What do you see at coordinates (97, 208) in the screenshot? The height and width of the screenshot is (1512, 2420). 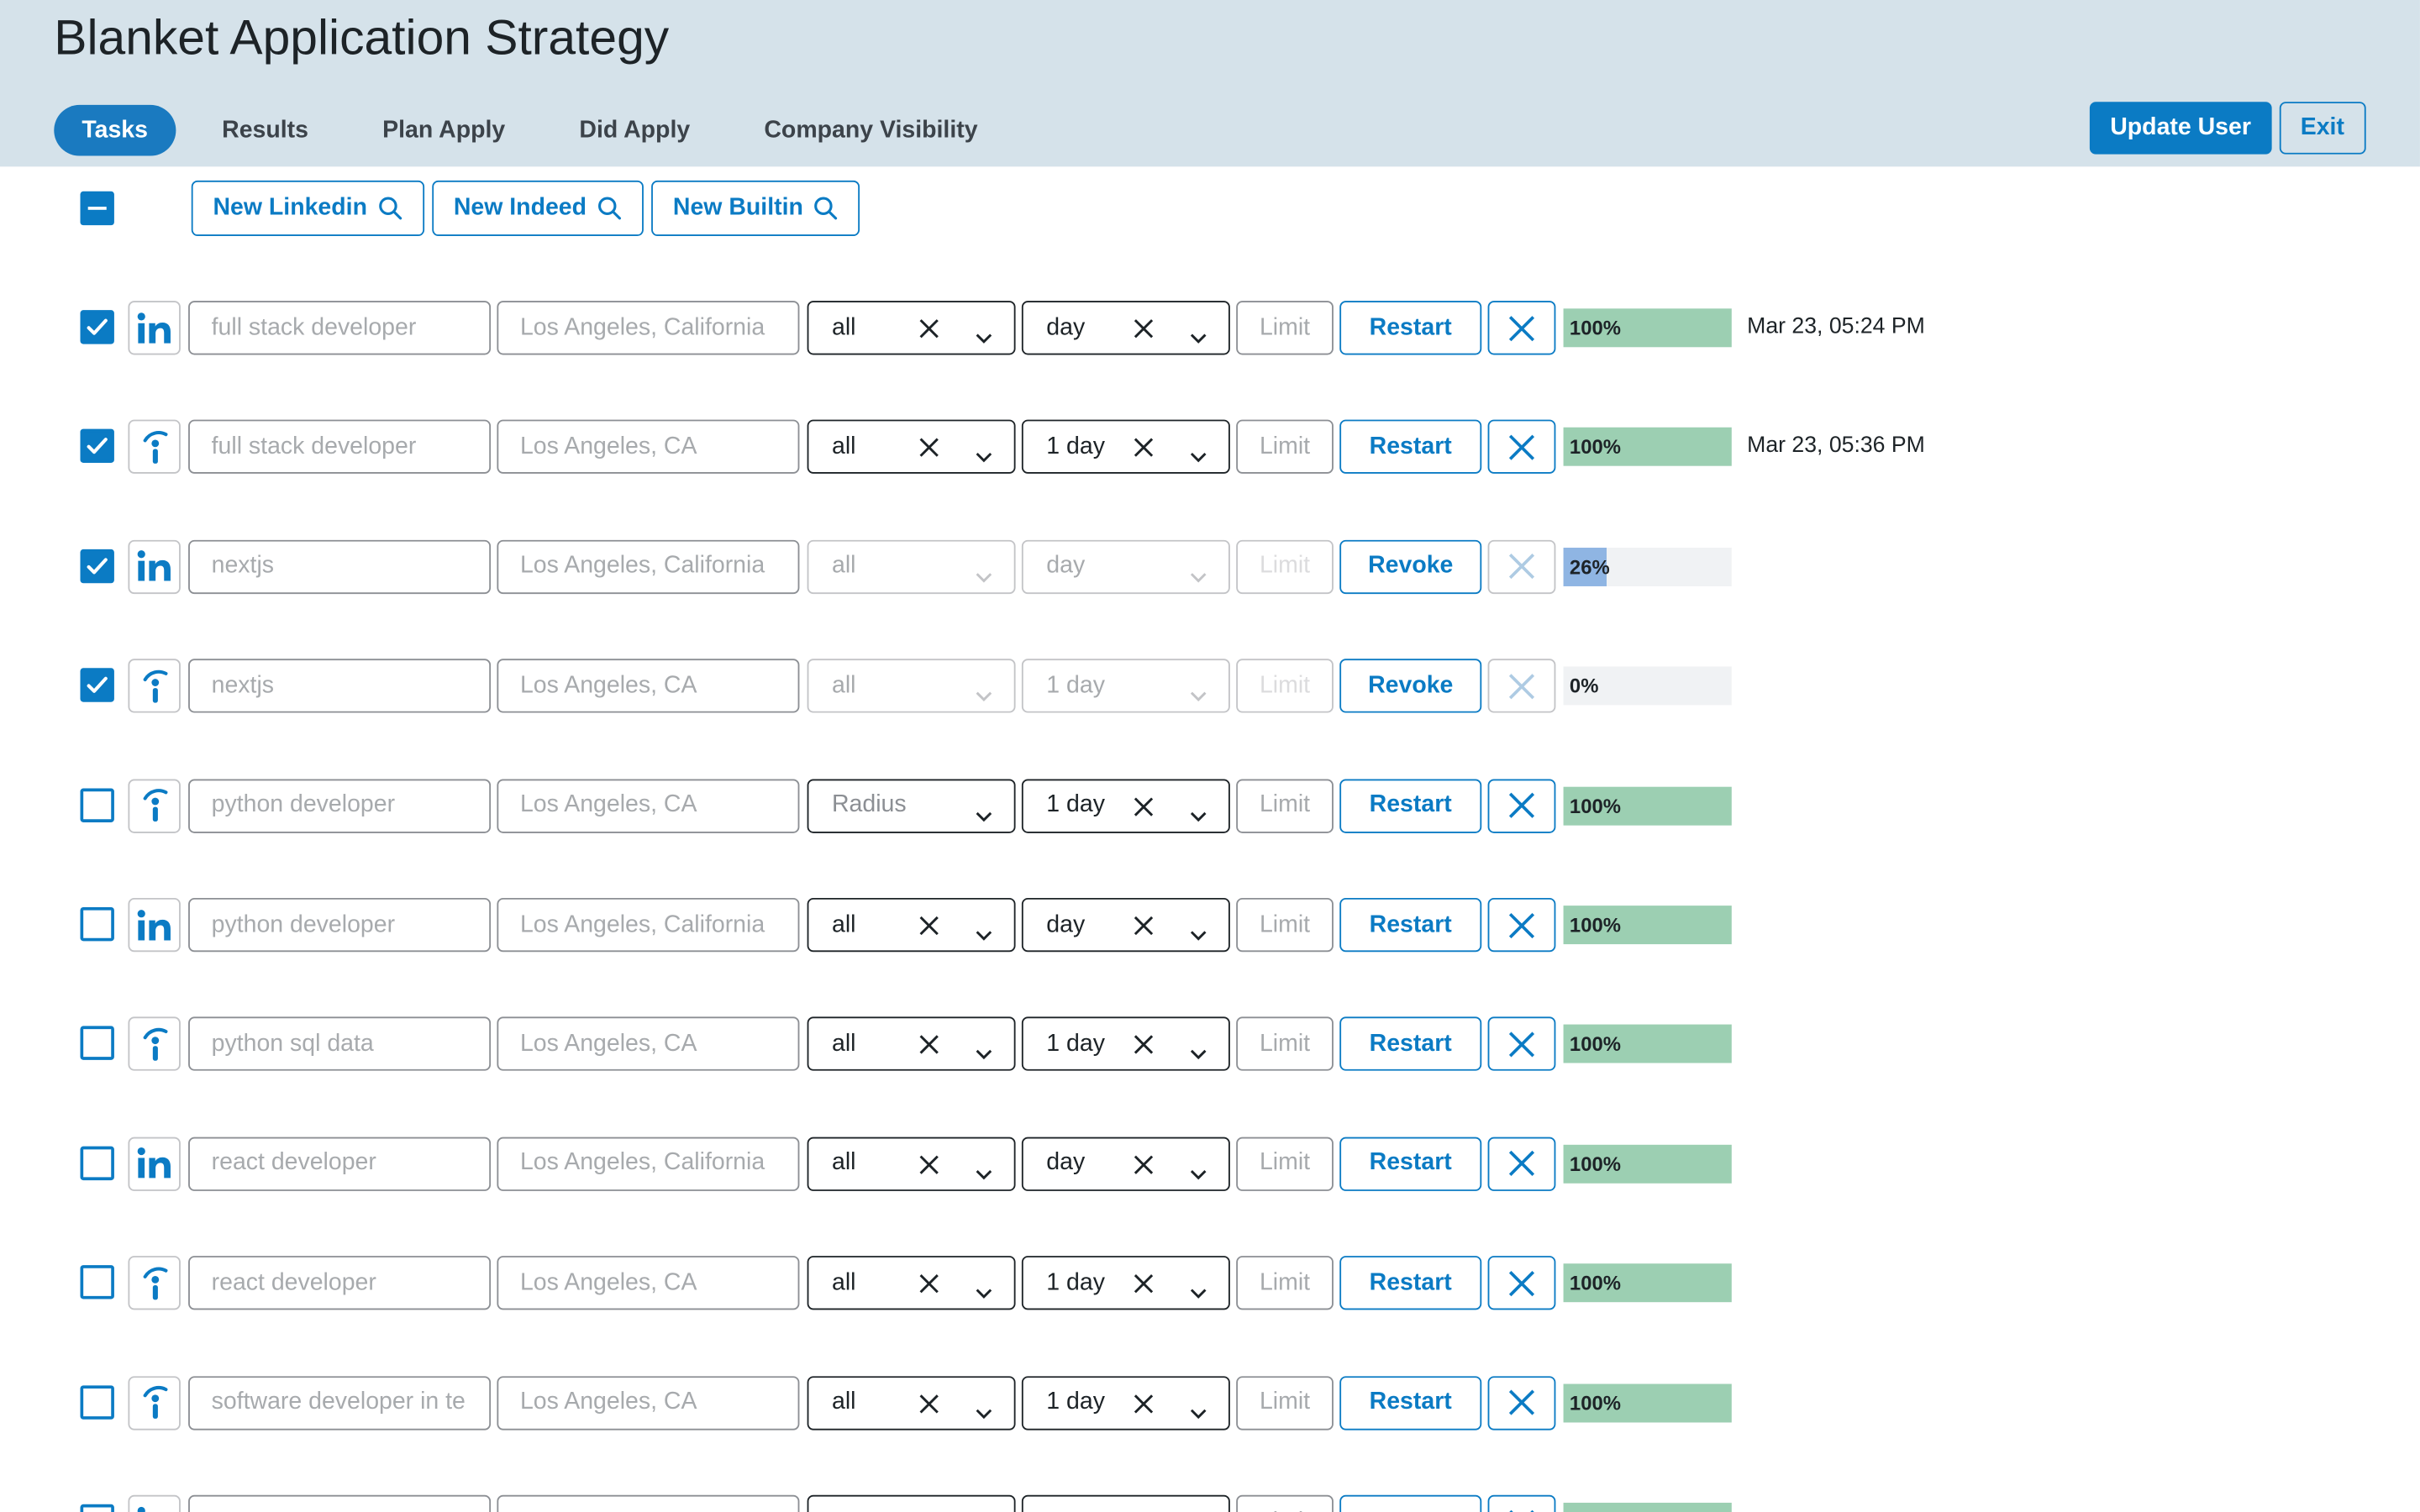 I see `select-all-checkbox` at bounding box center [97, 208].